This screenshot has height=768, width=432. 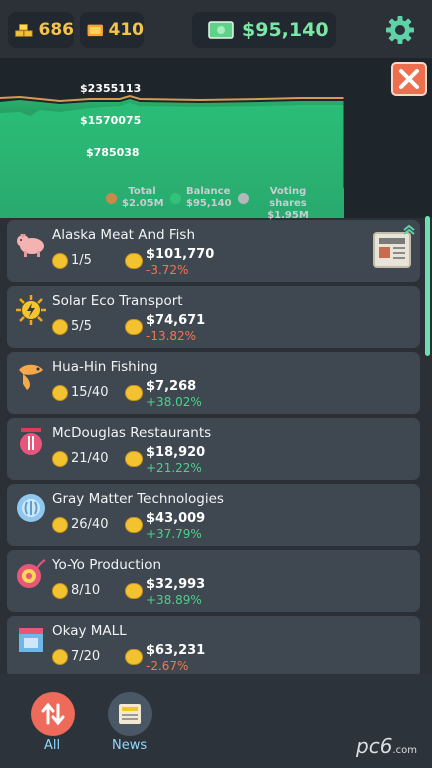 What do you see at coordinates (31, 441) in the screenshot?
I see `restaurant-icon` at bounding box center [31, 441].